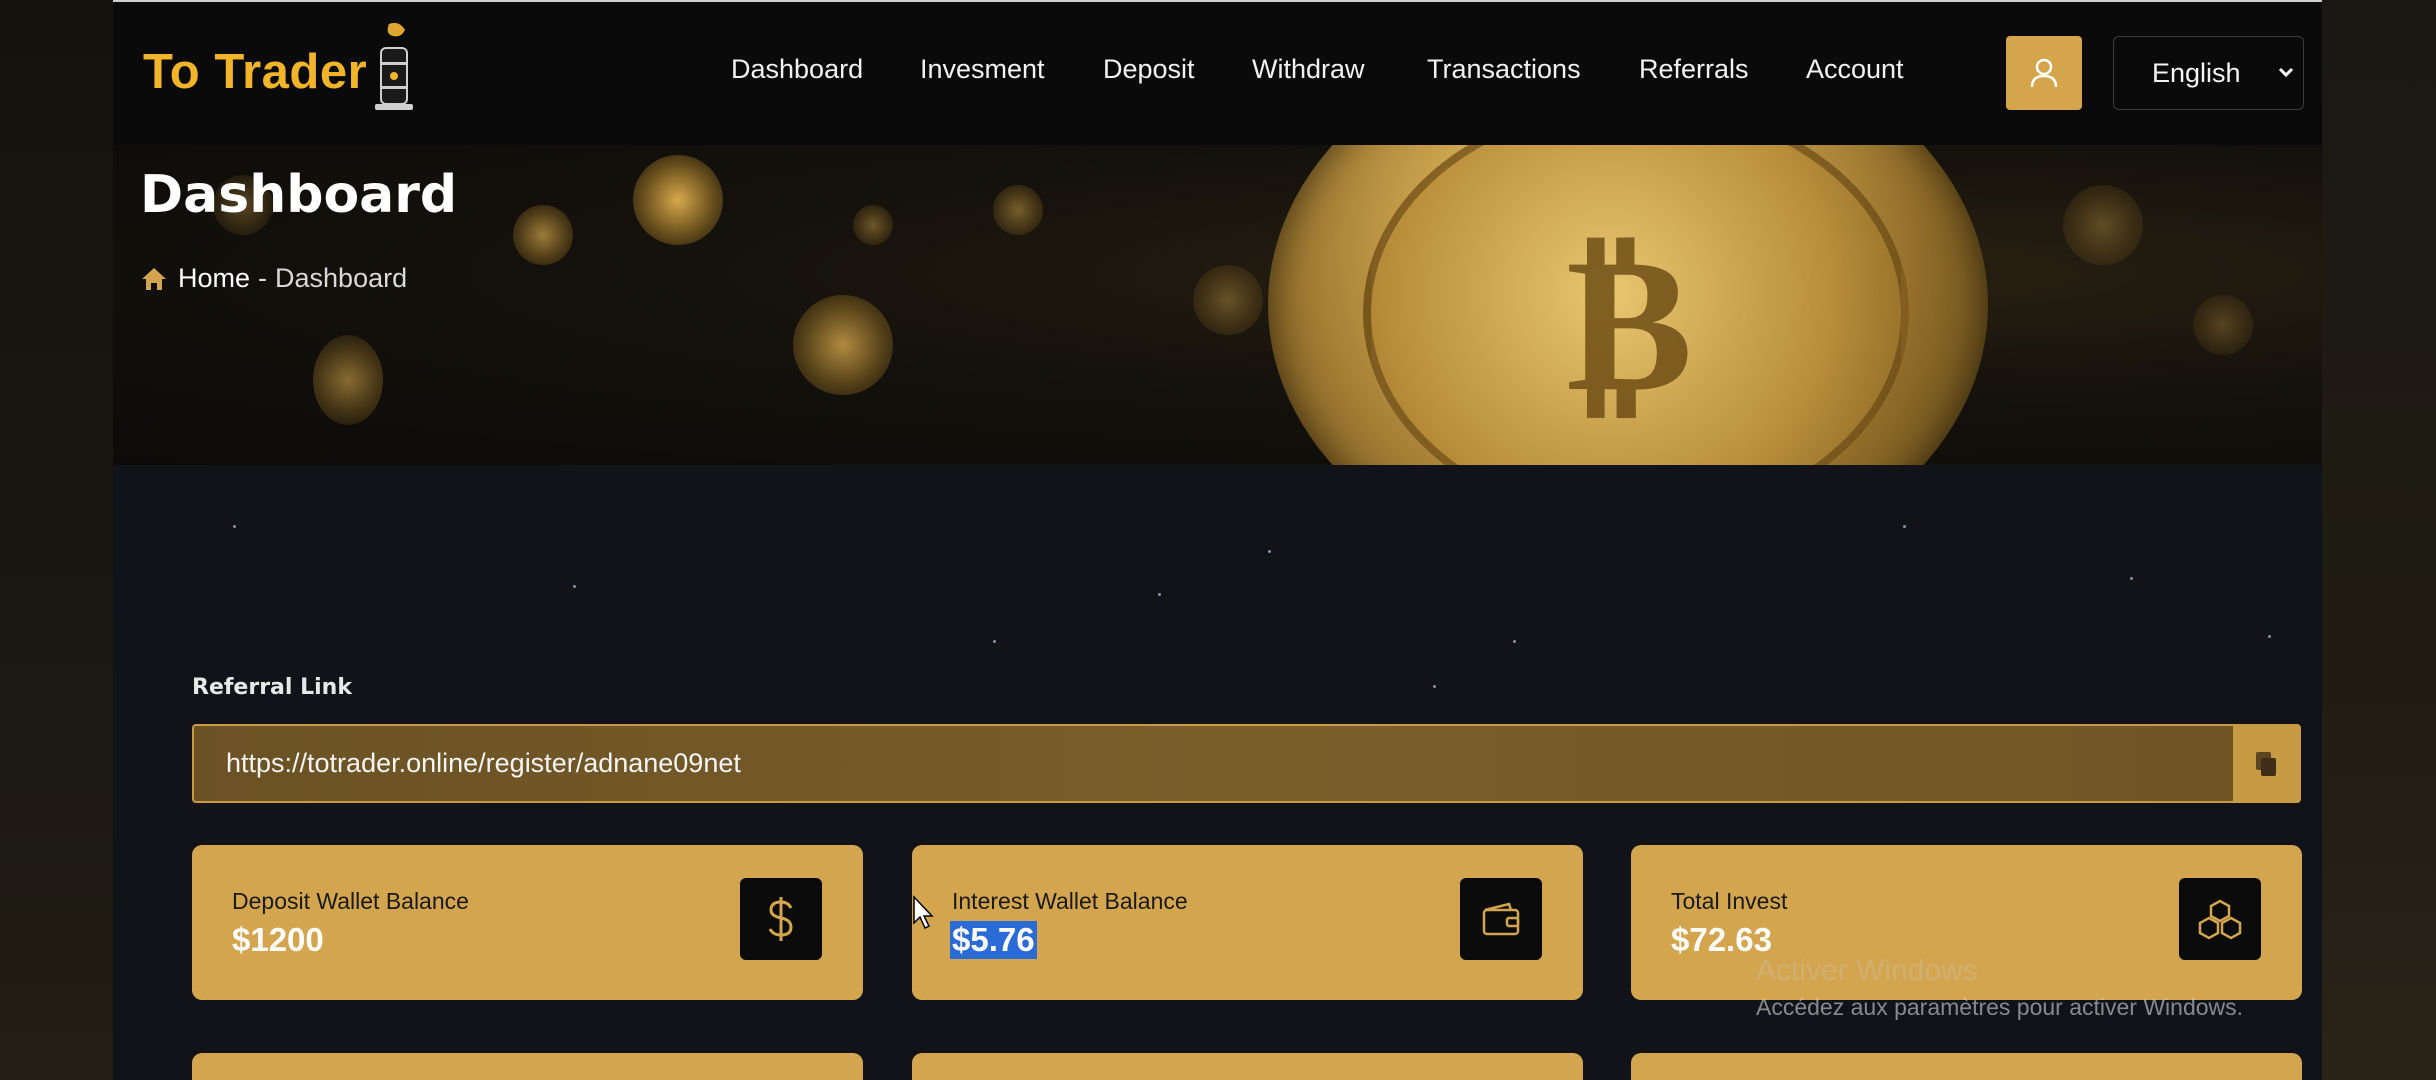  I want to click on chevron-down-icon, so click(2286, 72).